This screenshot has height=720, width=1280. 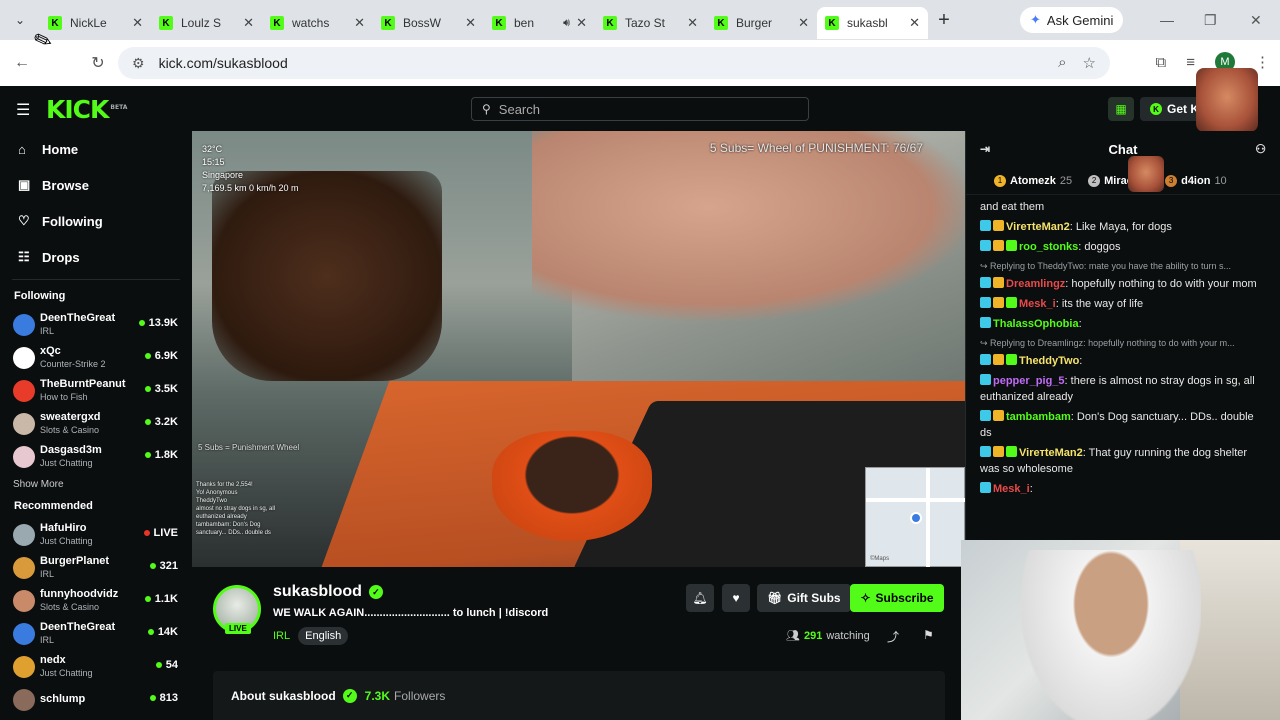 I want to click on collapse-chat-icon: ⇥, so click(x=985, y=149).